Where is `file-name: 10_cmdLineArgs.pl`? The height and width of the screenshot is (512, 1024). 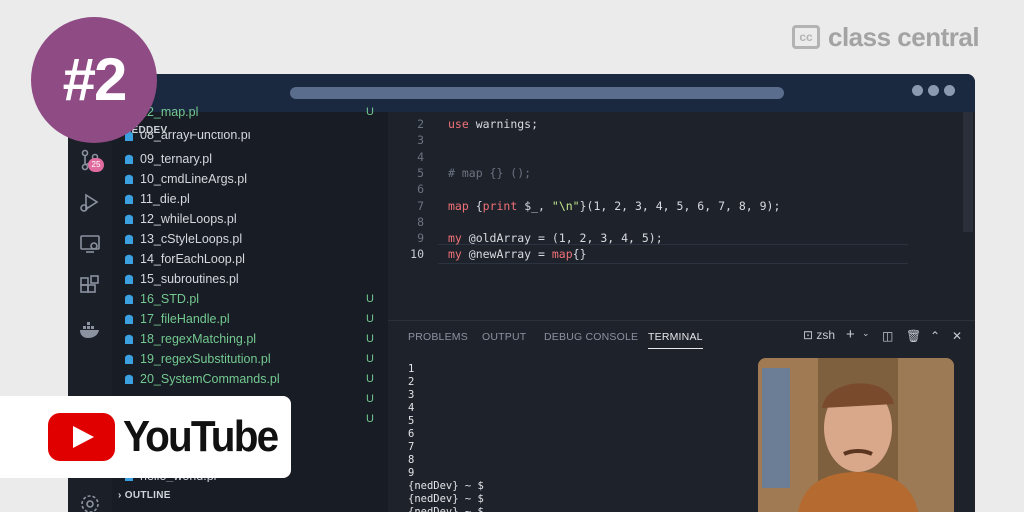 file-name: 10_cmdLineArgs.pl is located at coordinates (194, 179).